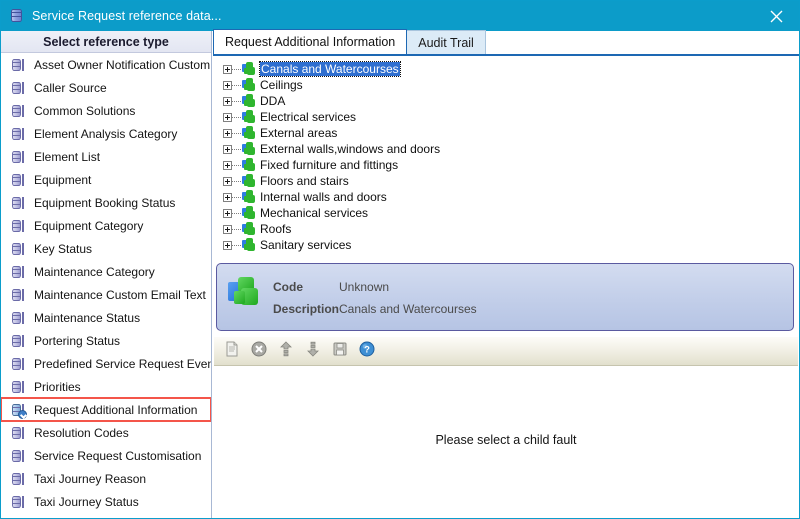 The width and height of the screenshot is (800, 519). I want to click on document-icon, so click(232, 351).